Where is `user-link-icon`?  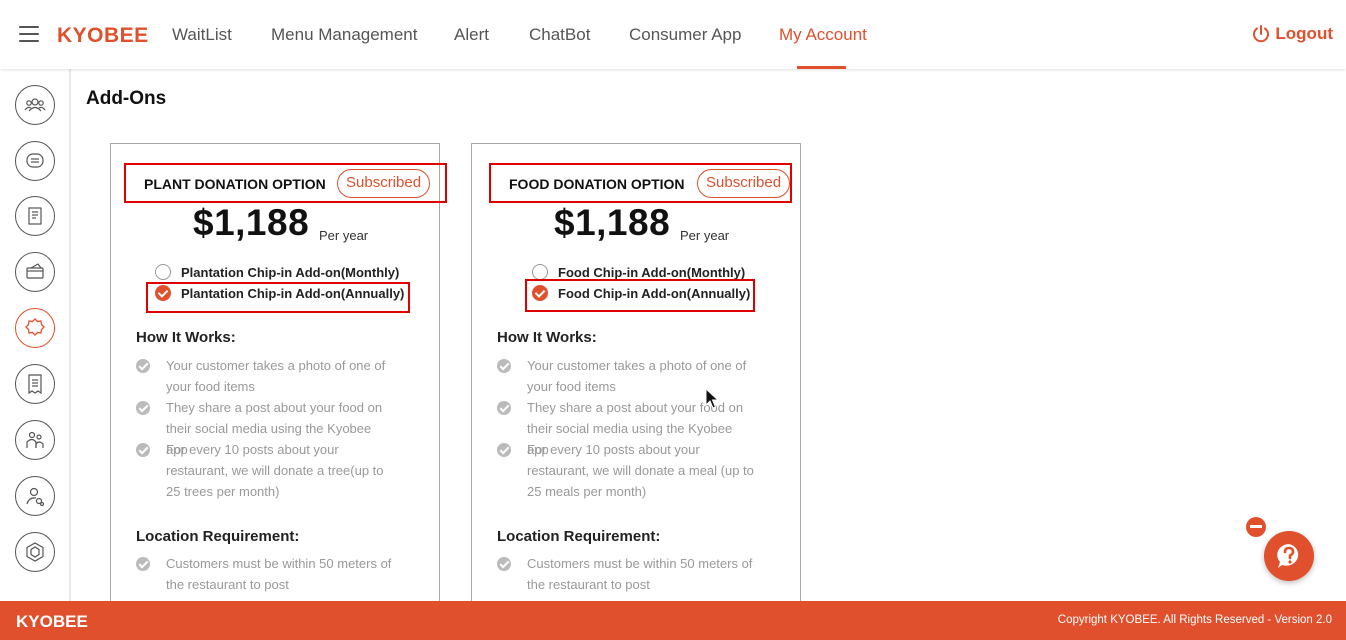 user-link-icon is located at coordinates (35, 497).